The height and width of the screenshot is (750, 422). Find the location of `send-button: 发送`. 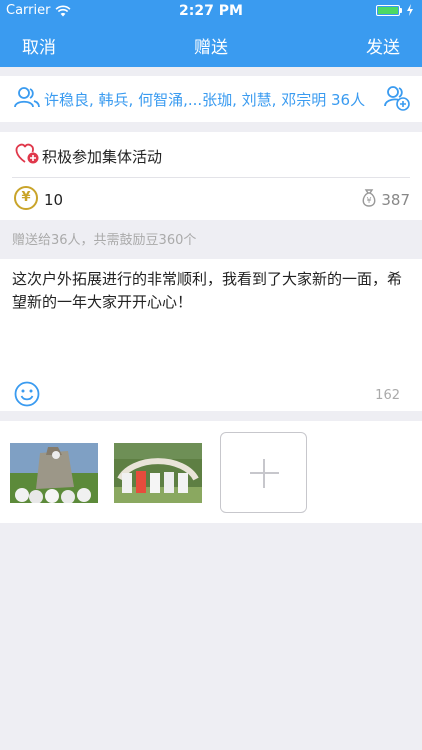

send-button: 发送 is located at coordinates (383, 45).